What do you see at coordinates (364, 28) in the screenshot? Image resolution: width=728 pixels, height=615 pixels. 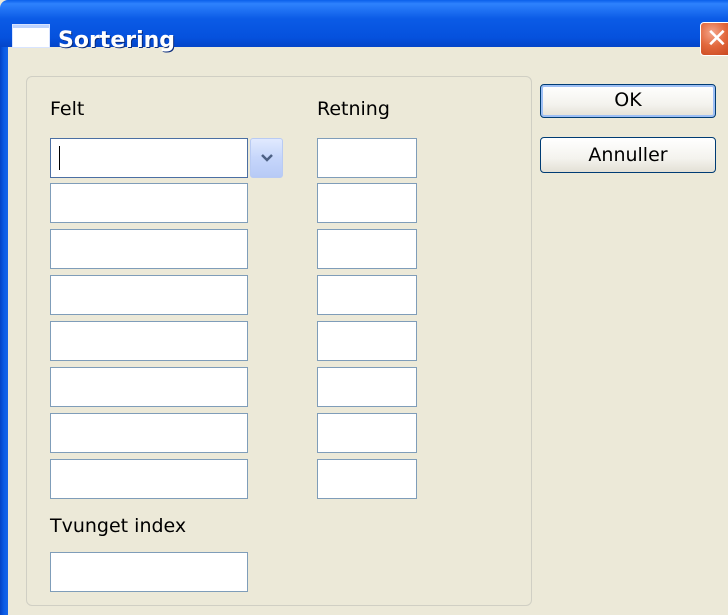 I see `title-bar: Sortering ✕` at bounding box center [364, 28].